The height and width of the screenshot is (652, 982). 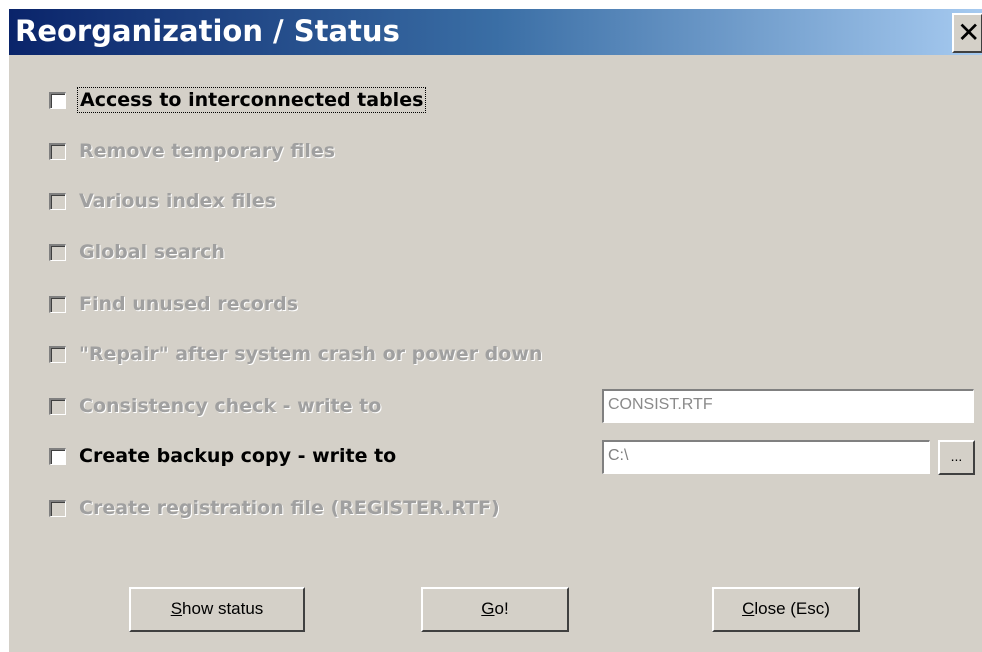 I want to click on close-icon: ✕, so click(x=968, y=33).